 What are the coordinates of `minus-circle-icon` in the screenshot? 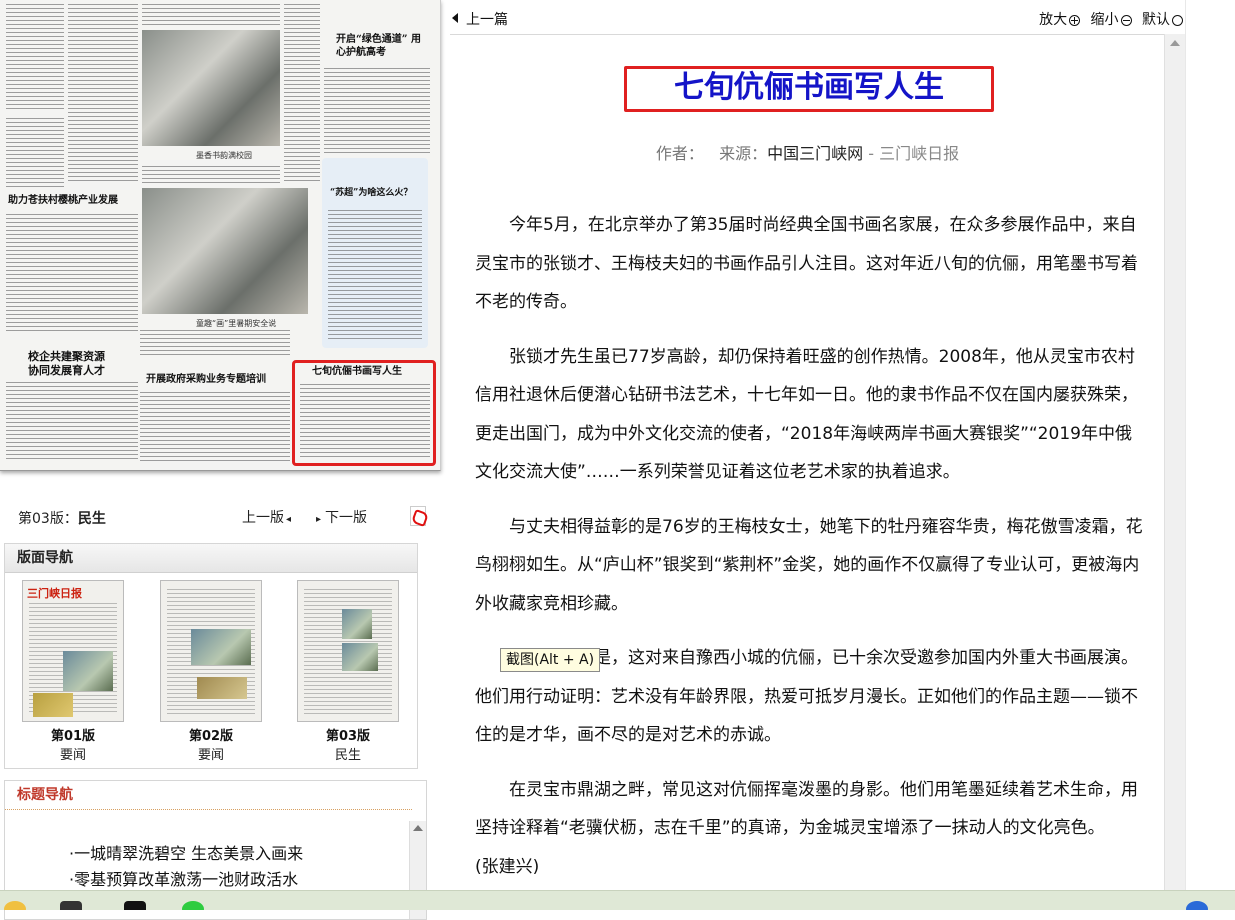 It's located at (1126, 20).